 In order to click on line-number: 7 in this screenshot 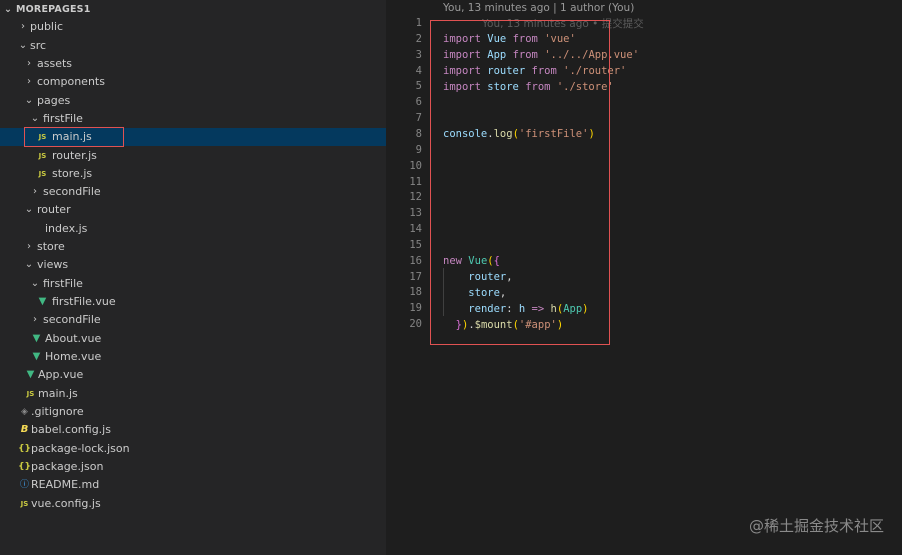, I will do `click(418, 118)`.